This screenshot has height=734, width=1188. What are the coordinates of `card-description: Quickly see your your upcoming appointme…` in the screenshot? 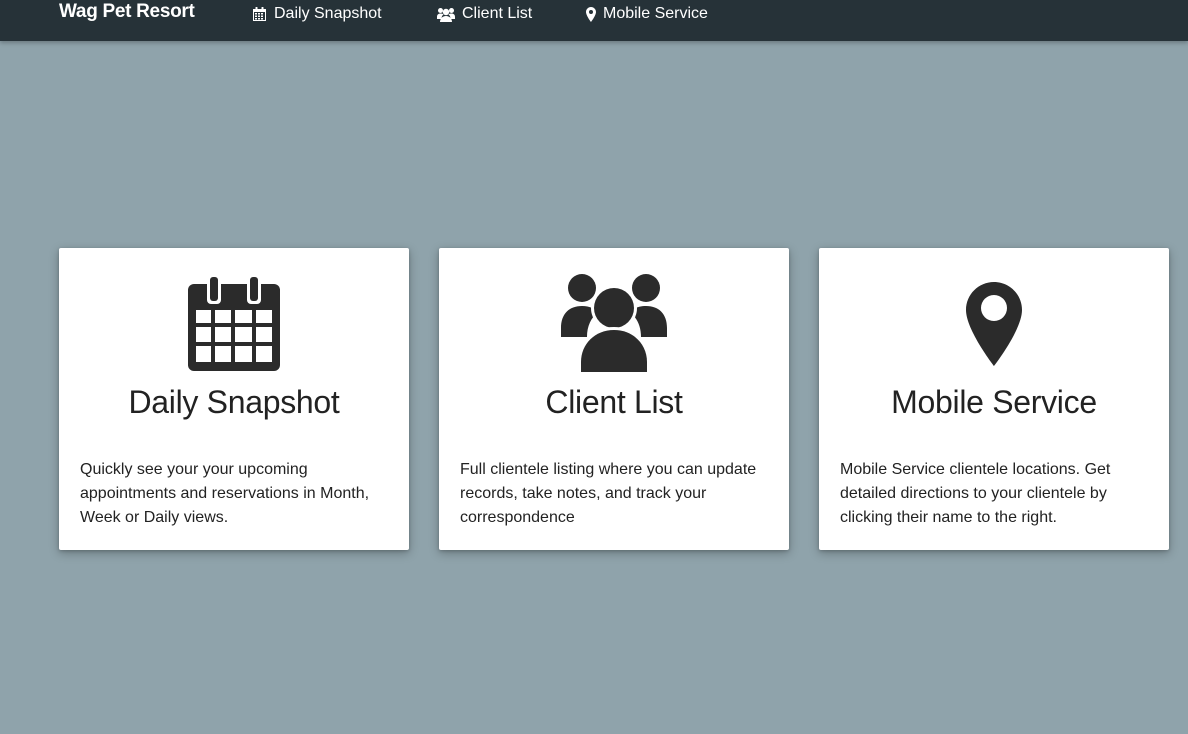 It's located at (225, 493).